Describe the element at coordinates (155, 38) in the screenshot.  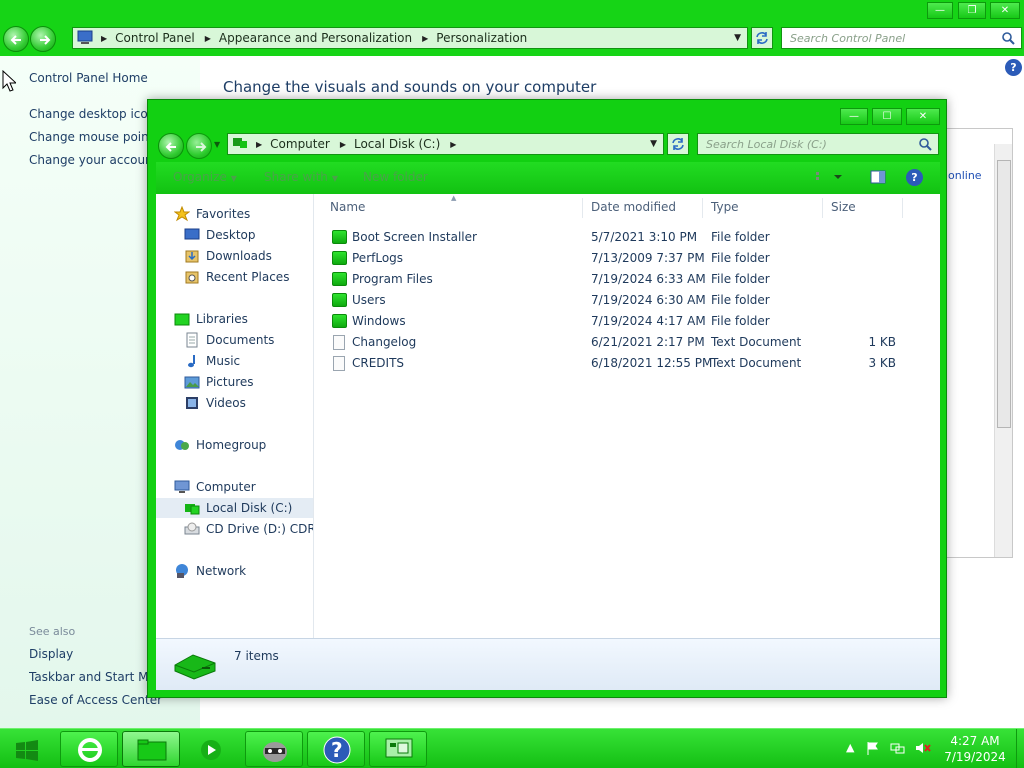
I see `cp-crumb-control-panel: Control Panel` at that location.